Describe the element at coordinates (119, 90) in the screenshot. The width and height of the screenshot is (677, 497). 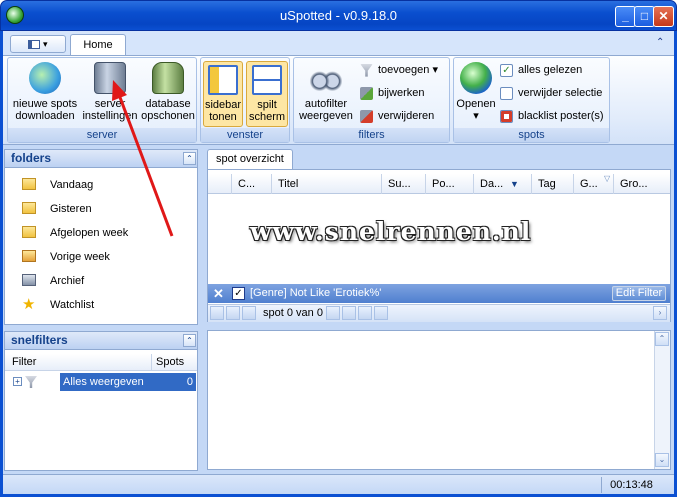
I see `arrow-head` at that location.